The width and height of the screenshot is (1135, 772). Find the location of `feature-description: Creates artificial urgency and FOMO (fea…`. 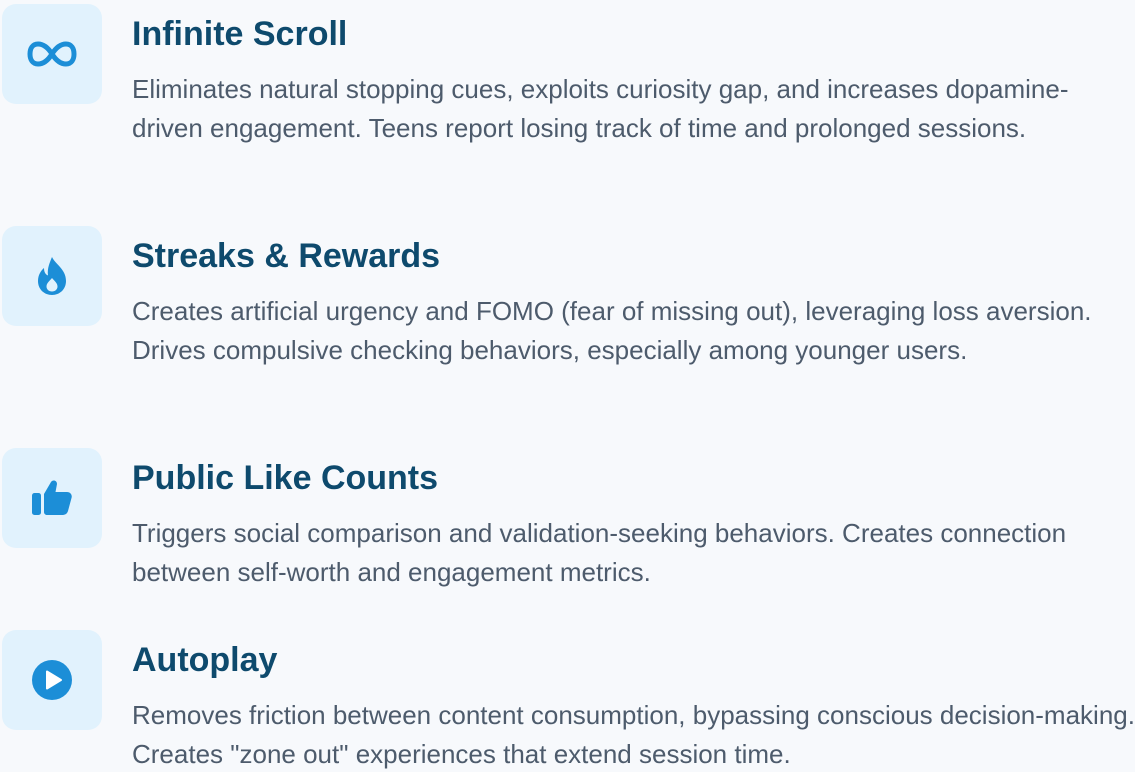

feature-description: Creates artificial urgency and FOMO (fea… is located at coordinates (612, 330).